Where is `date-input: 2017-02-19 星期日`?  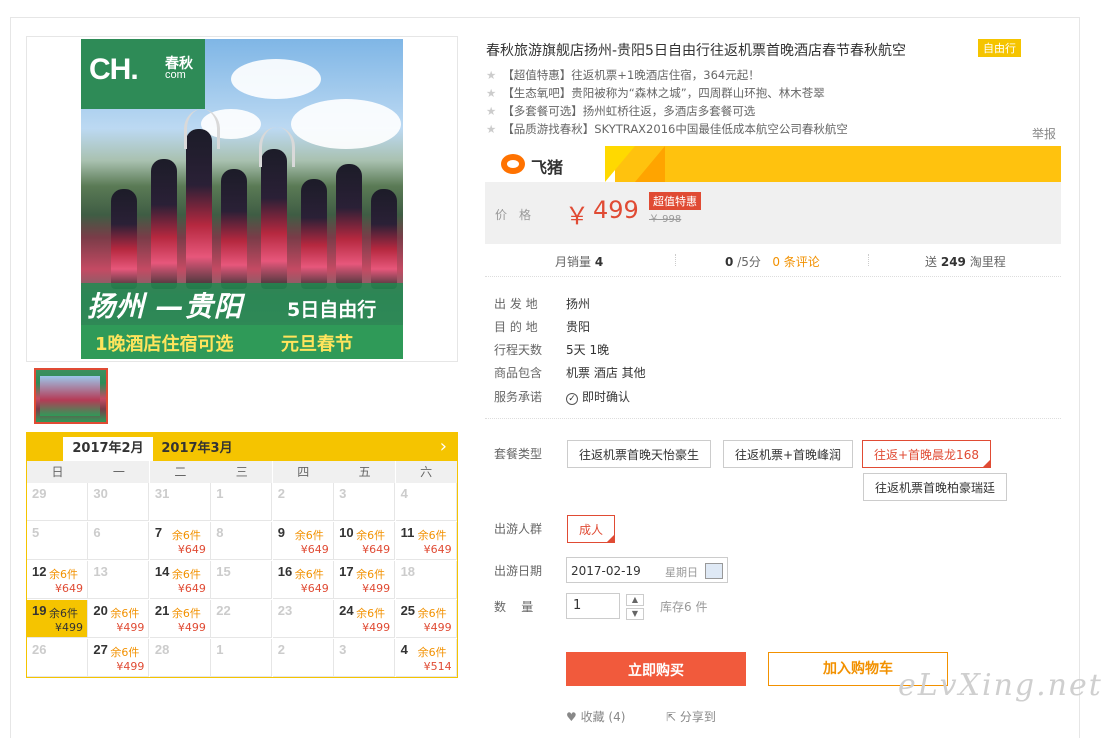
date-input: 2017-02-19 星期日 is located at coordinates (647, 570).